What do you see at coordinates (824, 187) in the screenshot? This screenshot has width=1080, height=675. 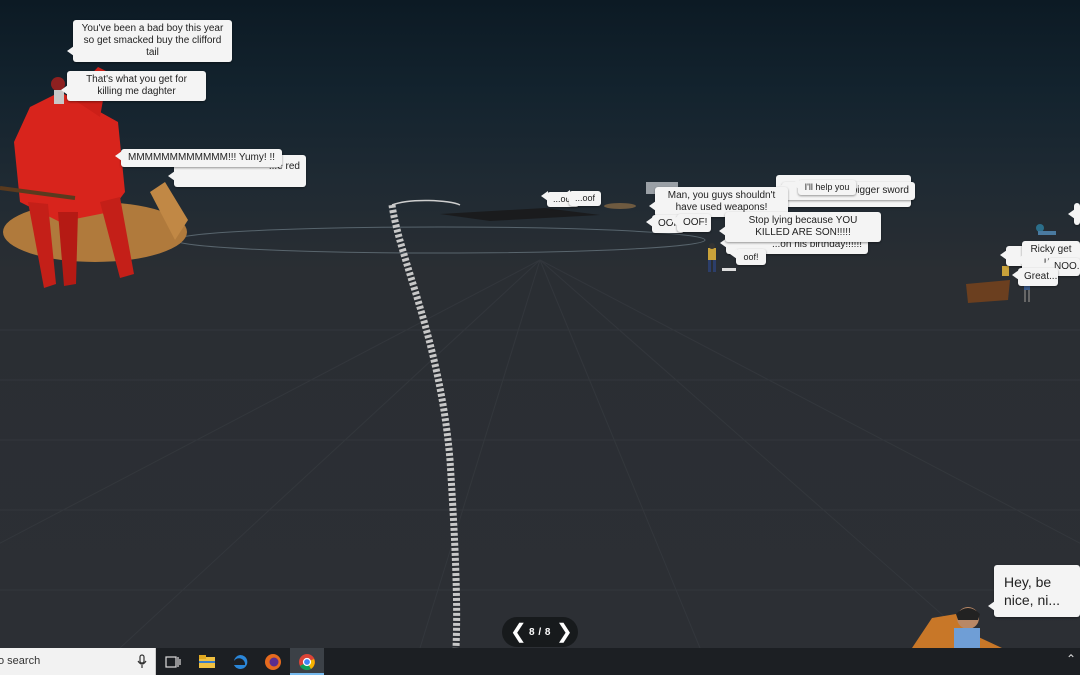 I see `speech-bubble: I'll help you` at bounding box center [824, 187].